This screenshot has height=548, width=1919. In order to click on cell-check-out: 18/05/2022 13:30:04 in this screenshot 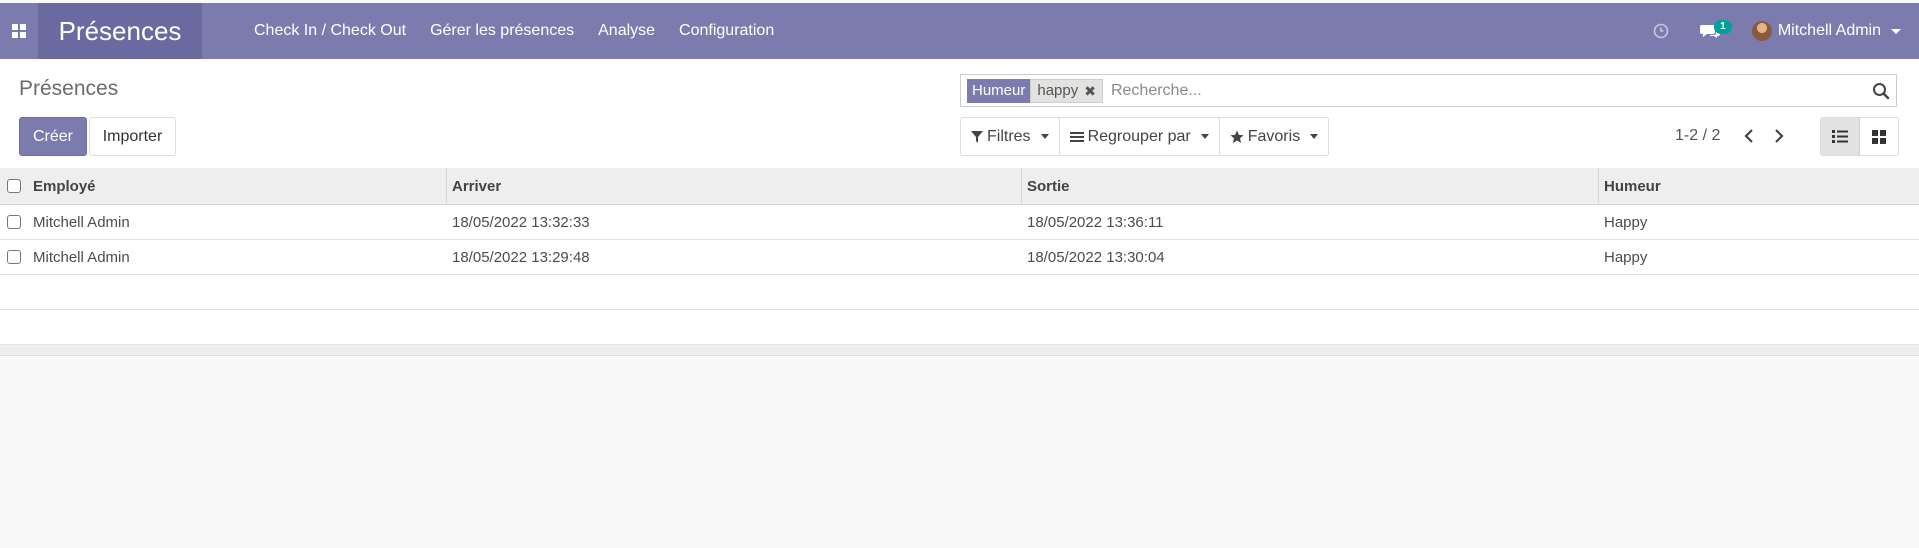, I will do `click(1096, 257)`.